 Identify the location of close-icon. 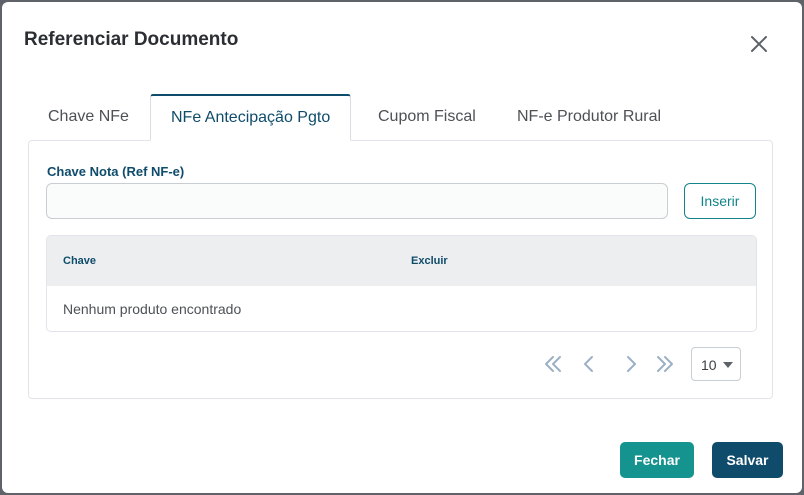
(759, 44).